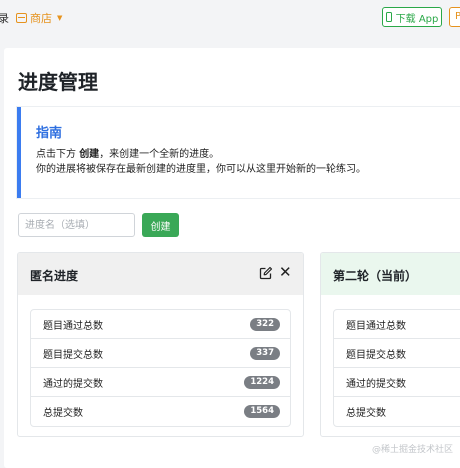 The height and width of the screenshot is (468, 460). Describe the element at coordinates (286, 272) in the screenshot. I see `close-icon: ✕` at that location.